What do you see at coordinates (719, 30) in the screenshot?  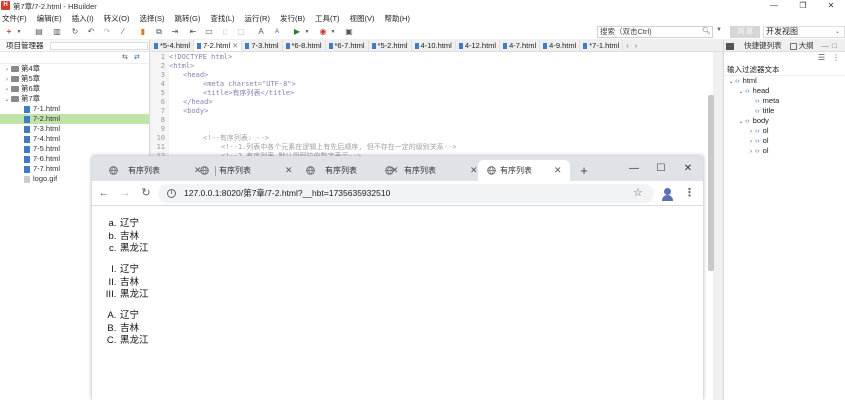 I see `search-dropdown-icon: ▼` at bounding box center [719, 30].